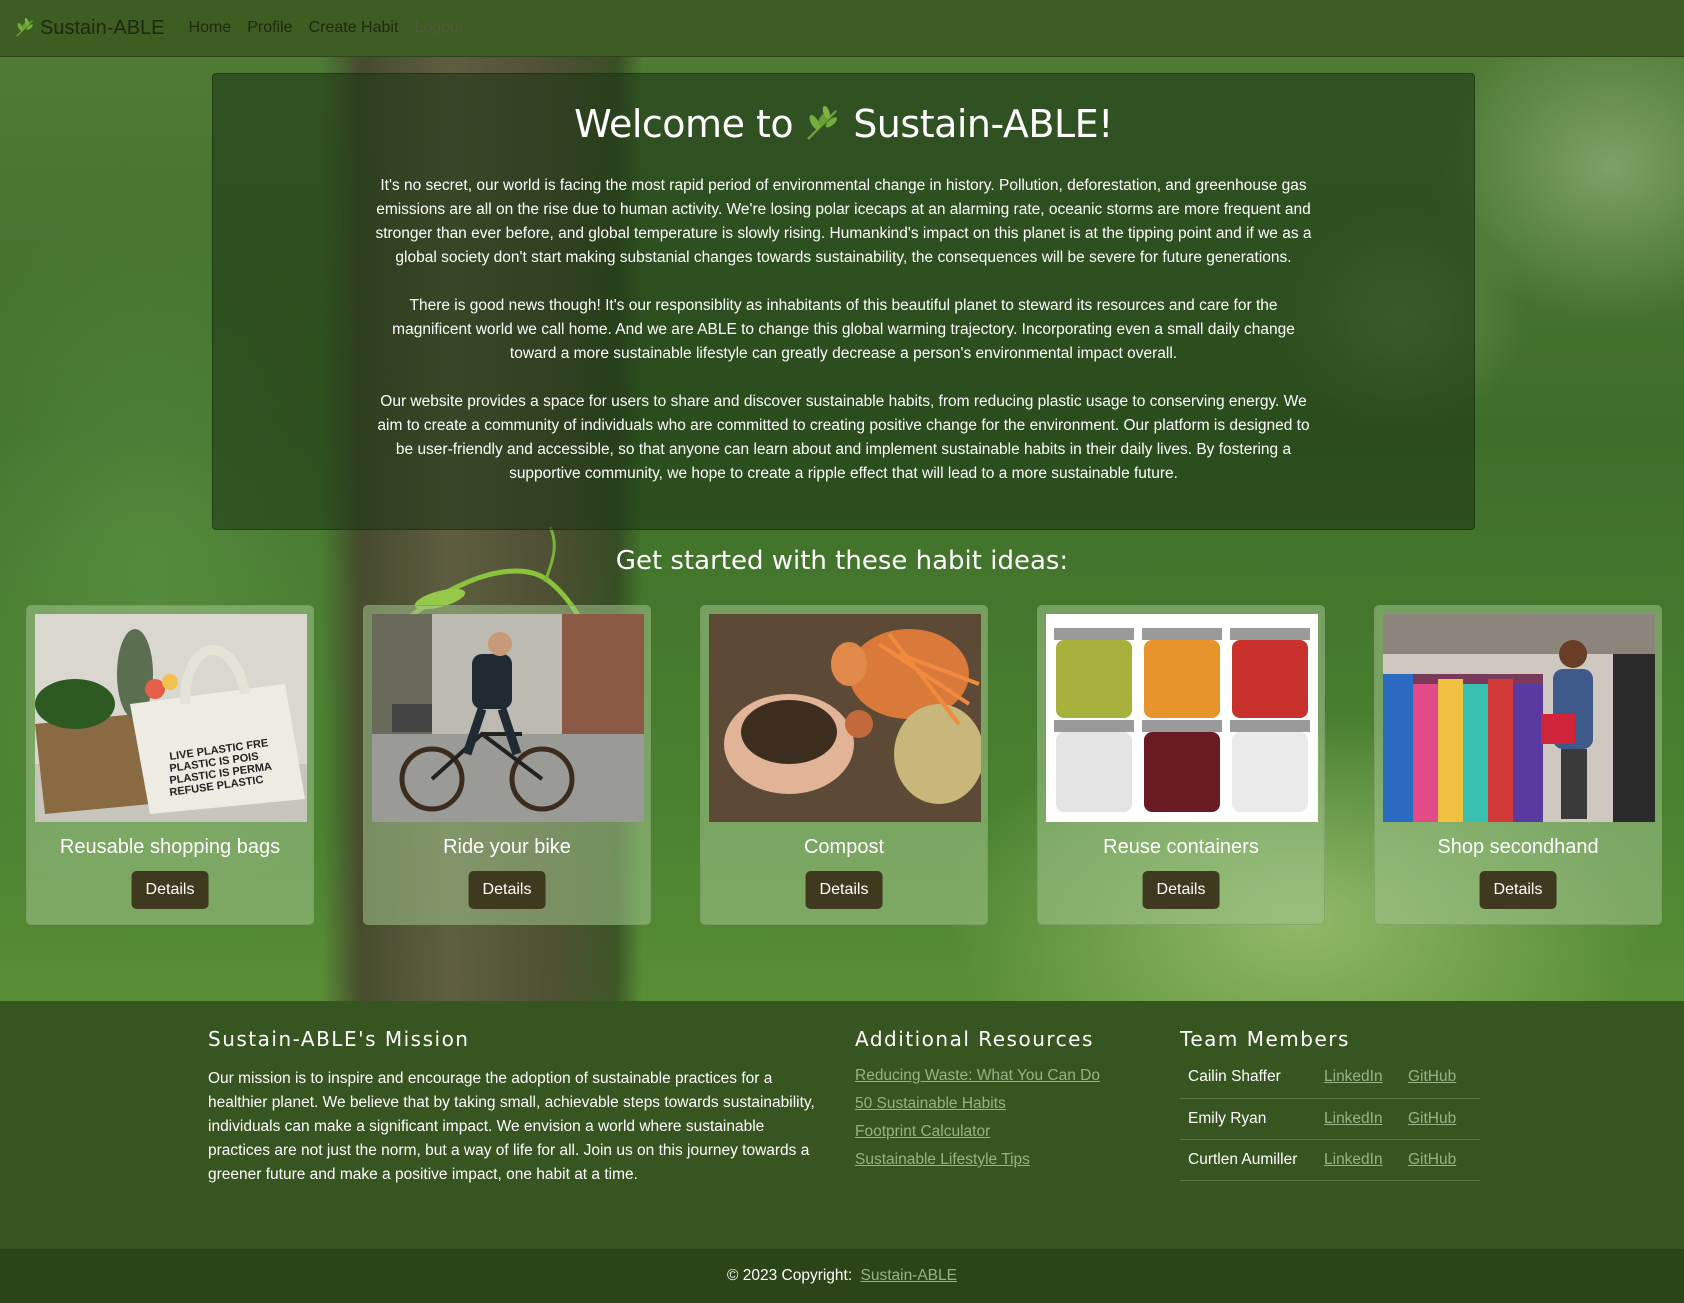 This screenshot has height=1303, width=1684. I want to click on card-title: Reusable shopping bags, so click(170, 847).